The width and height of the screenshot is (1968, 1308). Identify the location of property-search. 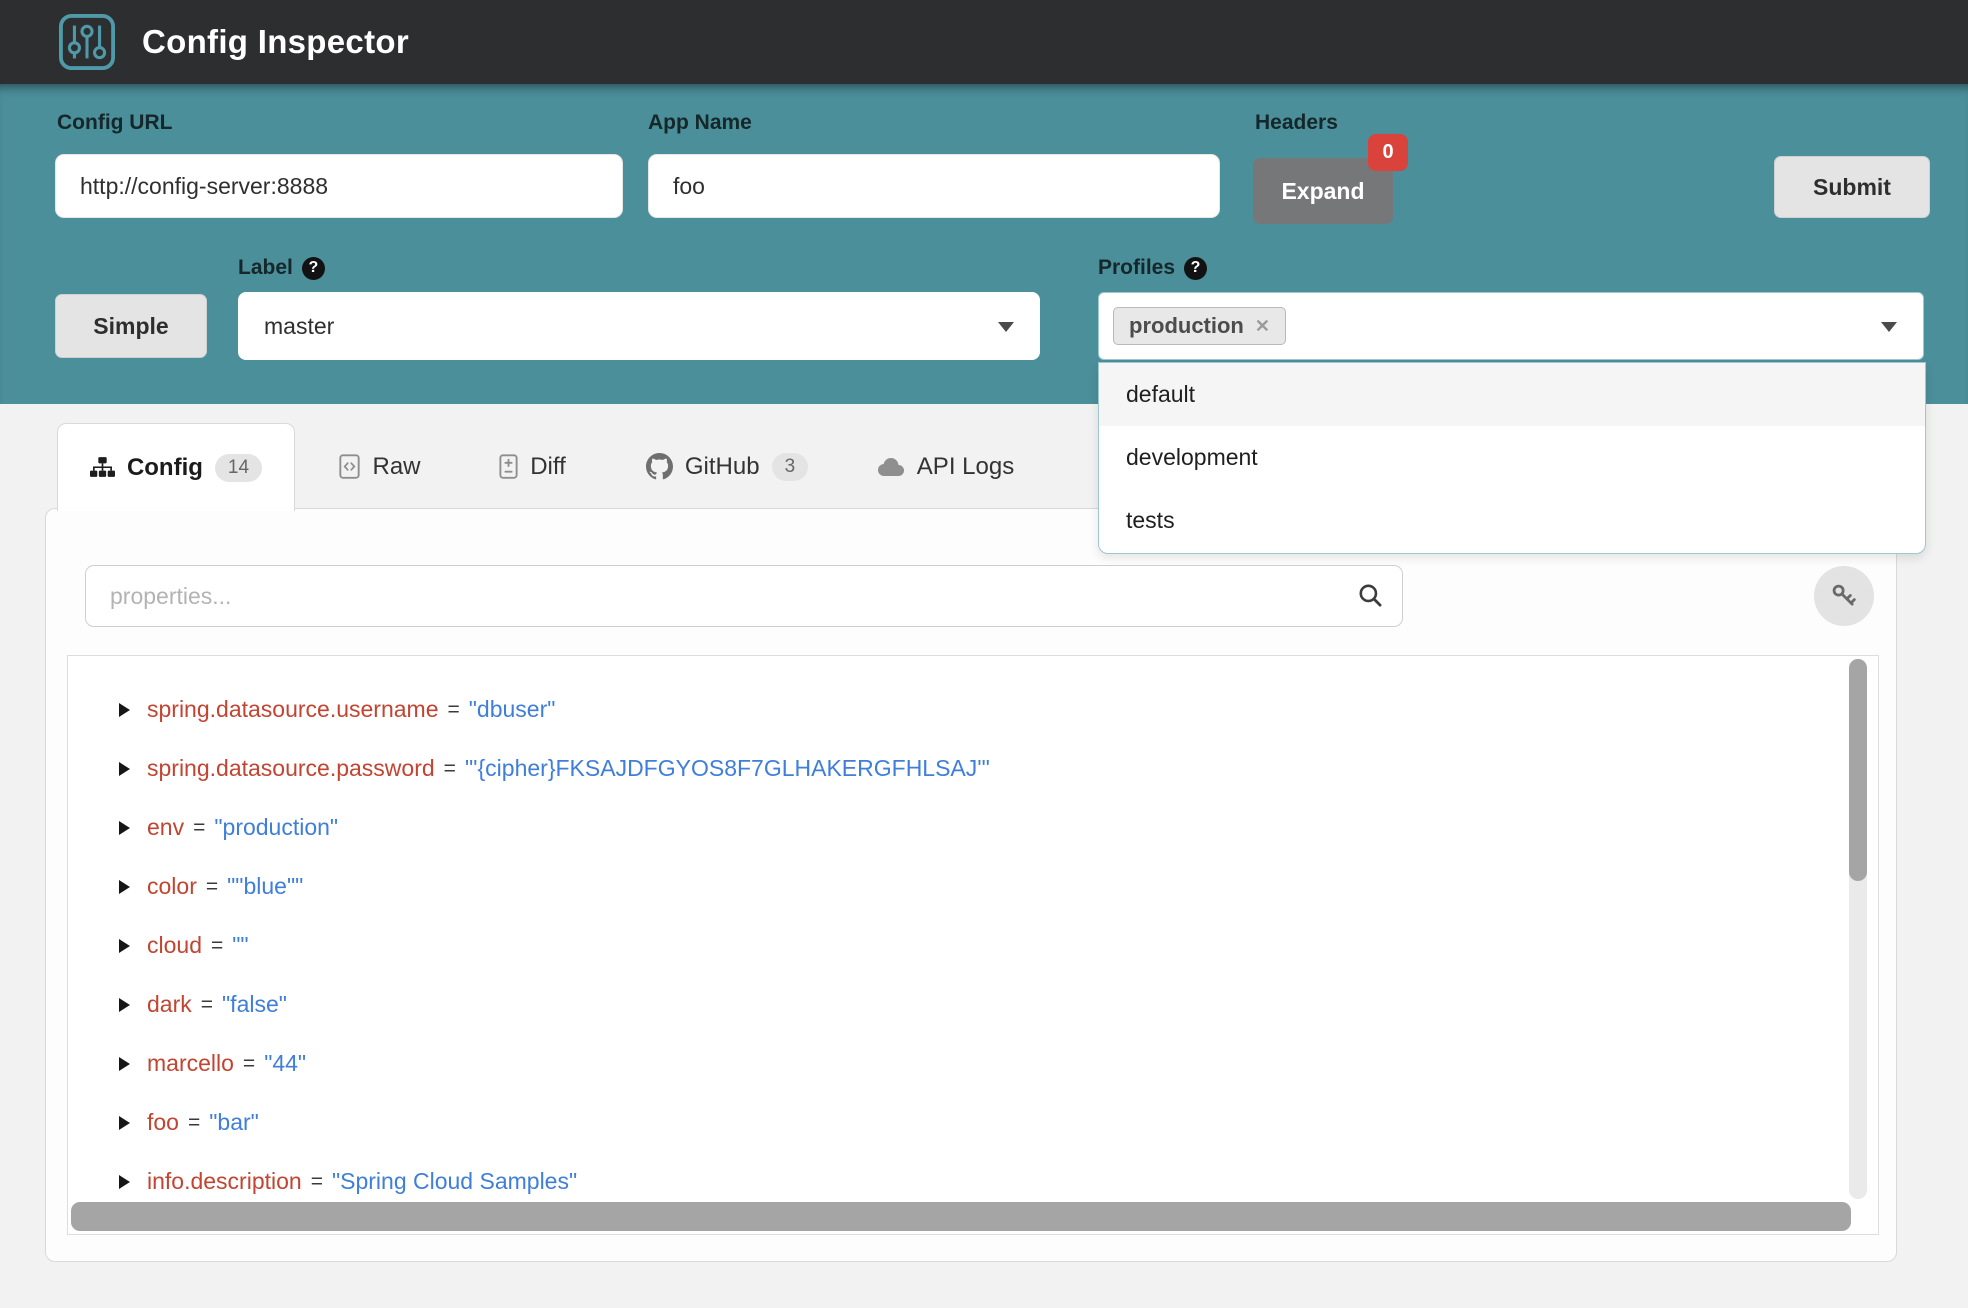
(744, 596).